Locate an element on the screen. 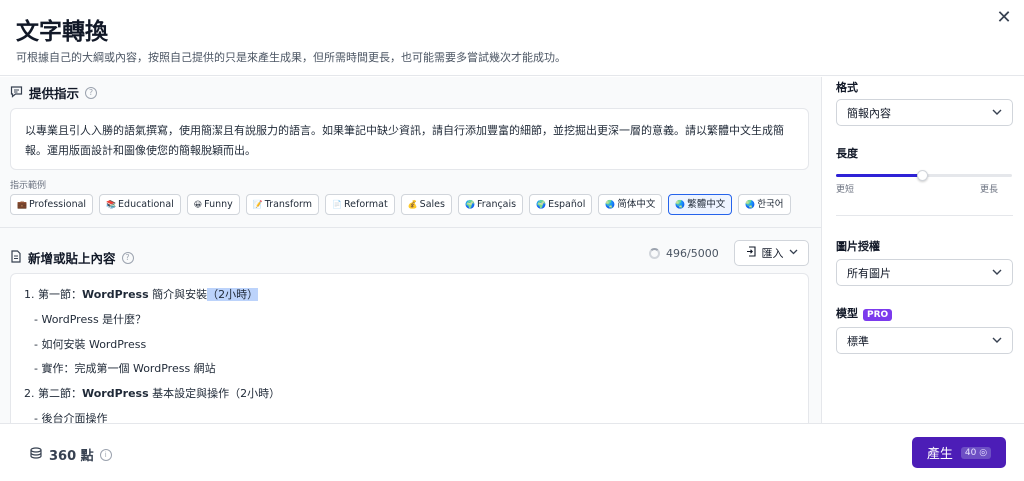 This screenshot has width=1024, height=481. chip-label: 한국어 is located at coordinates (770, 204).